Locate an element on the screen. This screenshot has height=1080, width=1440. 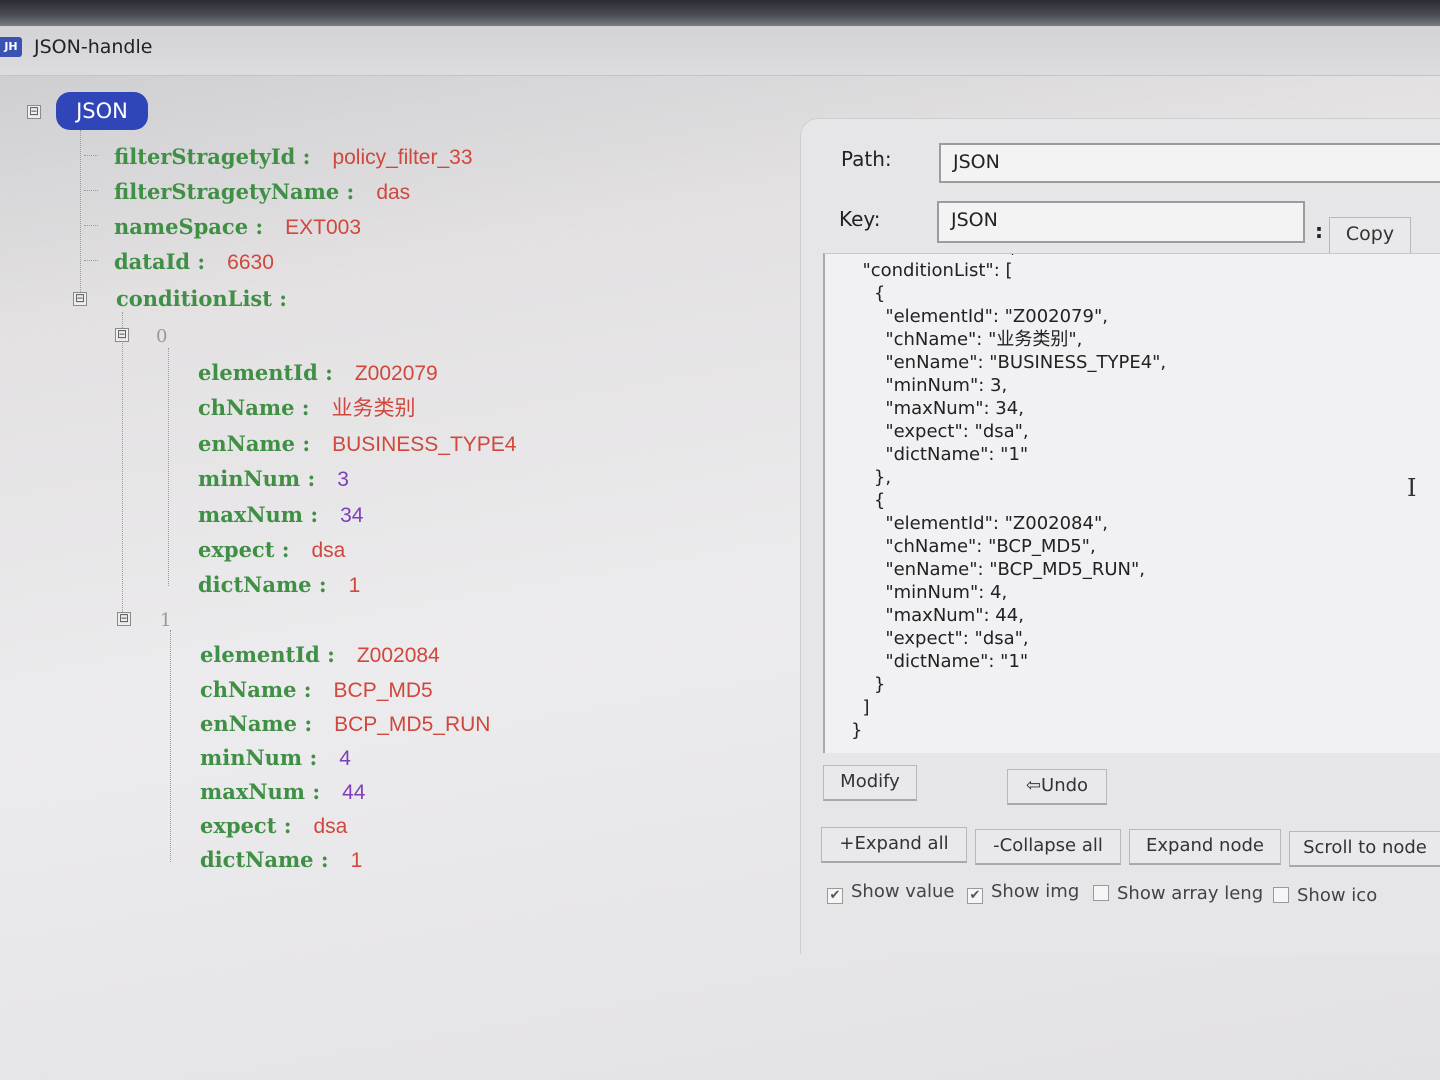
node-key: filterStragetyId : is located at coordinates (212, 156).